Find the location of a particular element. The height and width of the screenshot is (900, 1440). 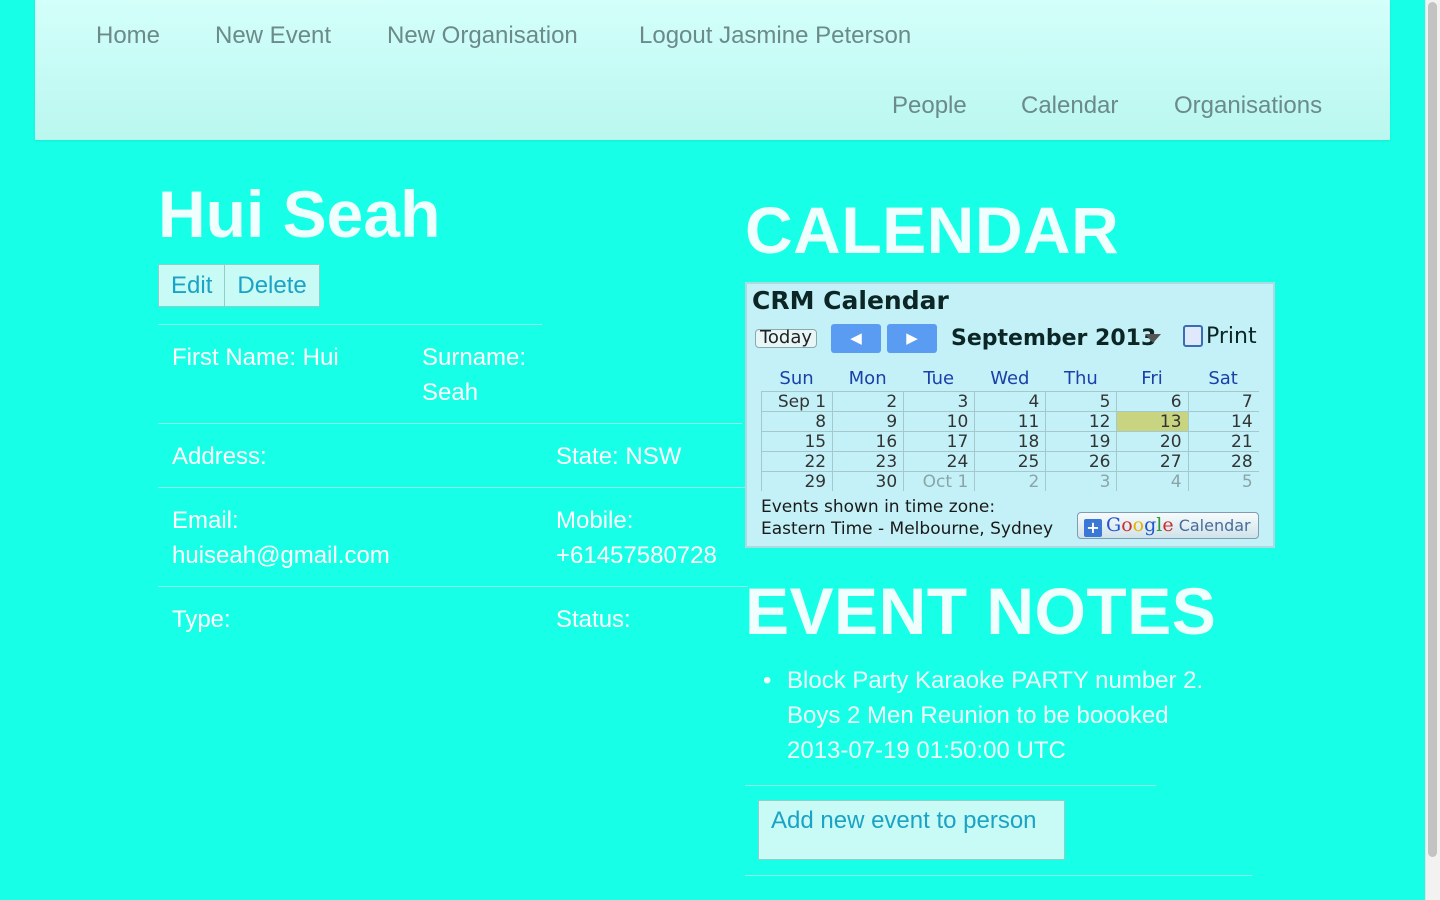

mobile-label: Mobile: is located at coordinates (595, 520).